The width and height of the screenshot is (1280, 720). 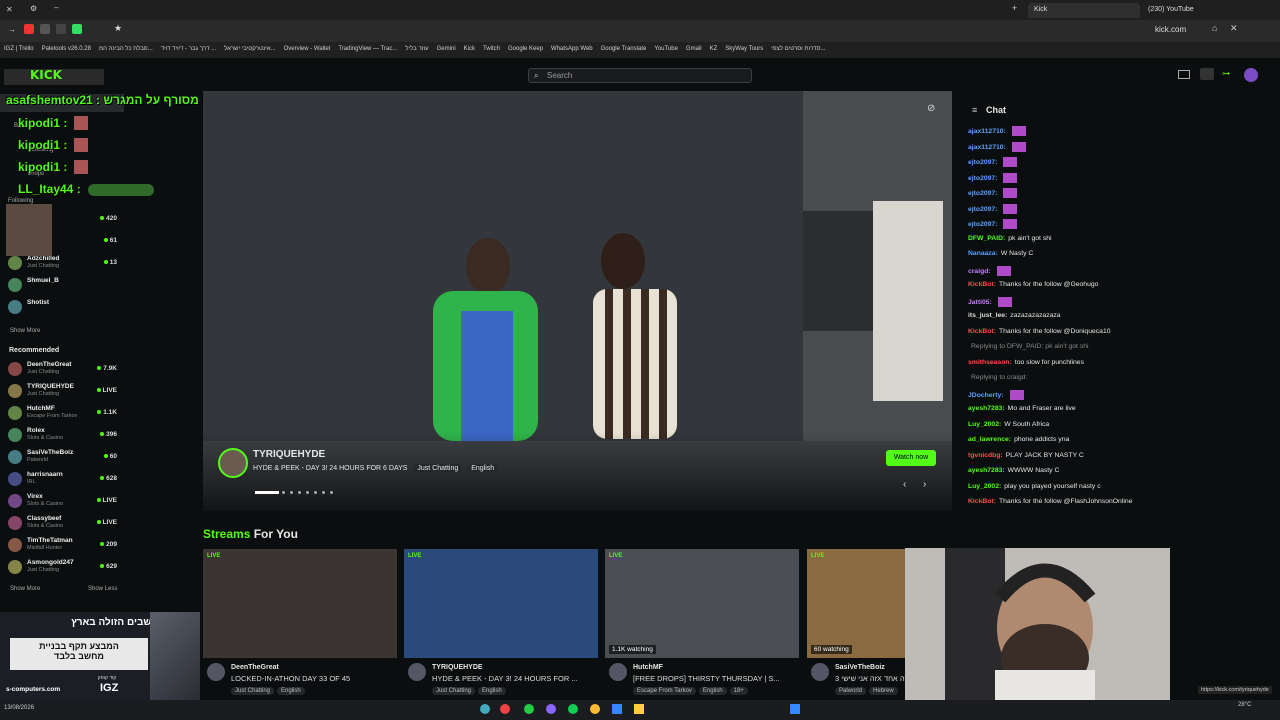 What do you see at coordinates (118, 28) in the screenshot?
I see `star-icon: ★` at bounding box center [118, 28].